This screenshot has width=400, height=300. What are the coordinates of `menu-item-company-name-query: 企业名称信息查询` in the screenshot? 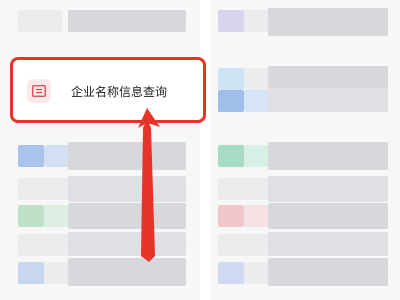 It's located at (109, 91).